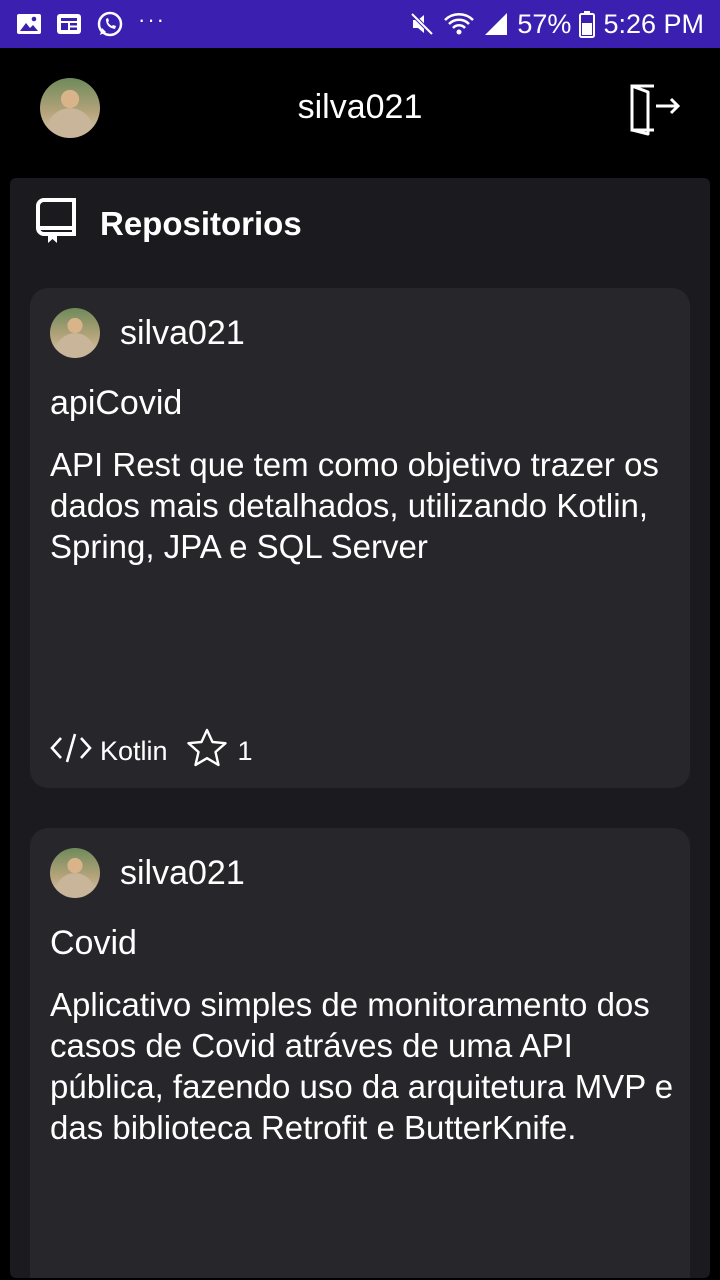 The width and height of the screenshot is (720, 1280). What do you see at coordinates (653, 23) in the screenshot?
I see `clock: 5:26 PM` at bounding box center [653, 23].